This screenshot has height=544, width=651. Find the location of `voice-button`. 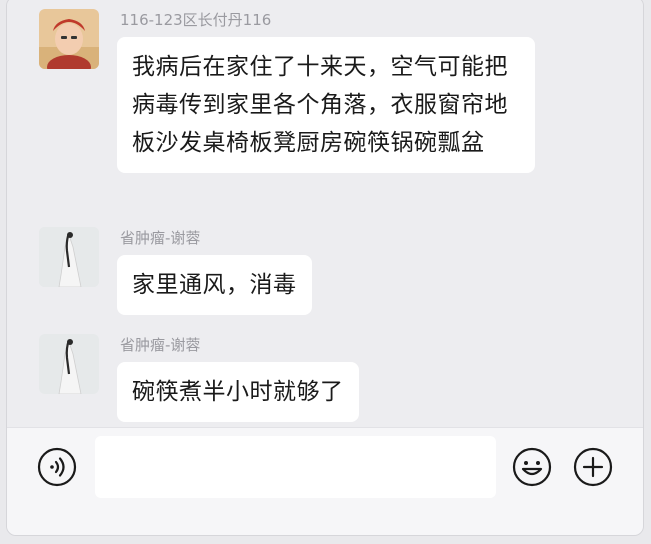

voice-button is located at coordinates (57, 467).